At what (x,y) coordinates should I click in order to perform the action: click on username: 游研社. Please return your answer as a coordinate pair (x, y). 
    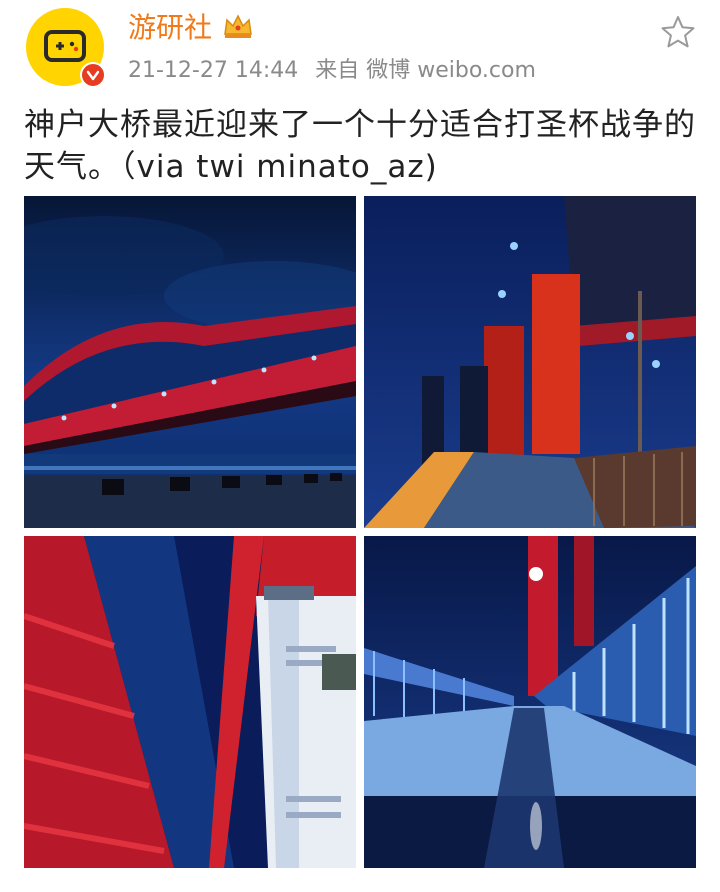
    Looking at the image, I should click on (170, 28).